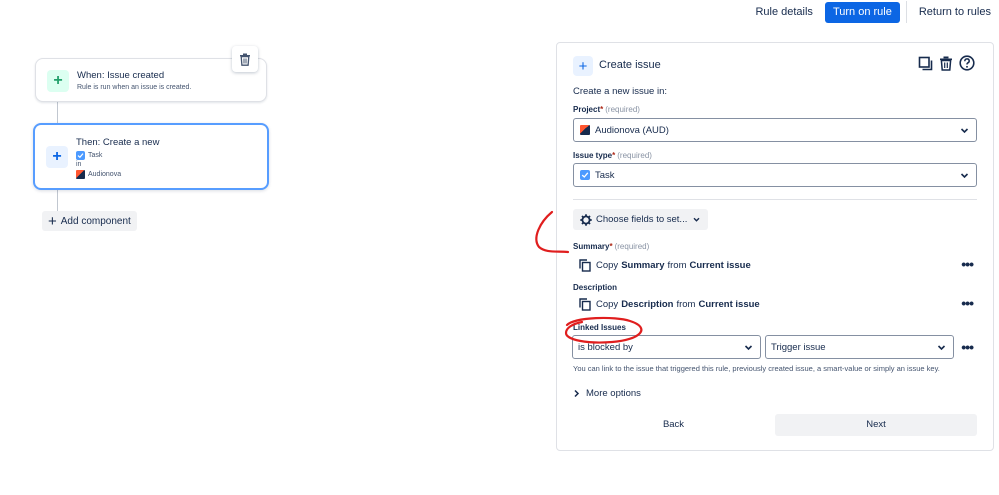 The width and height of the screenshot is (999, 495). Describe the element at coordinates (121, 75) in the screenshot. I see `trigger-title: When: Issue created` at that location.